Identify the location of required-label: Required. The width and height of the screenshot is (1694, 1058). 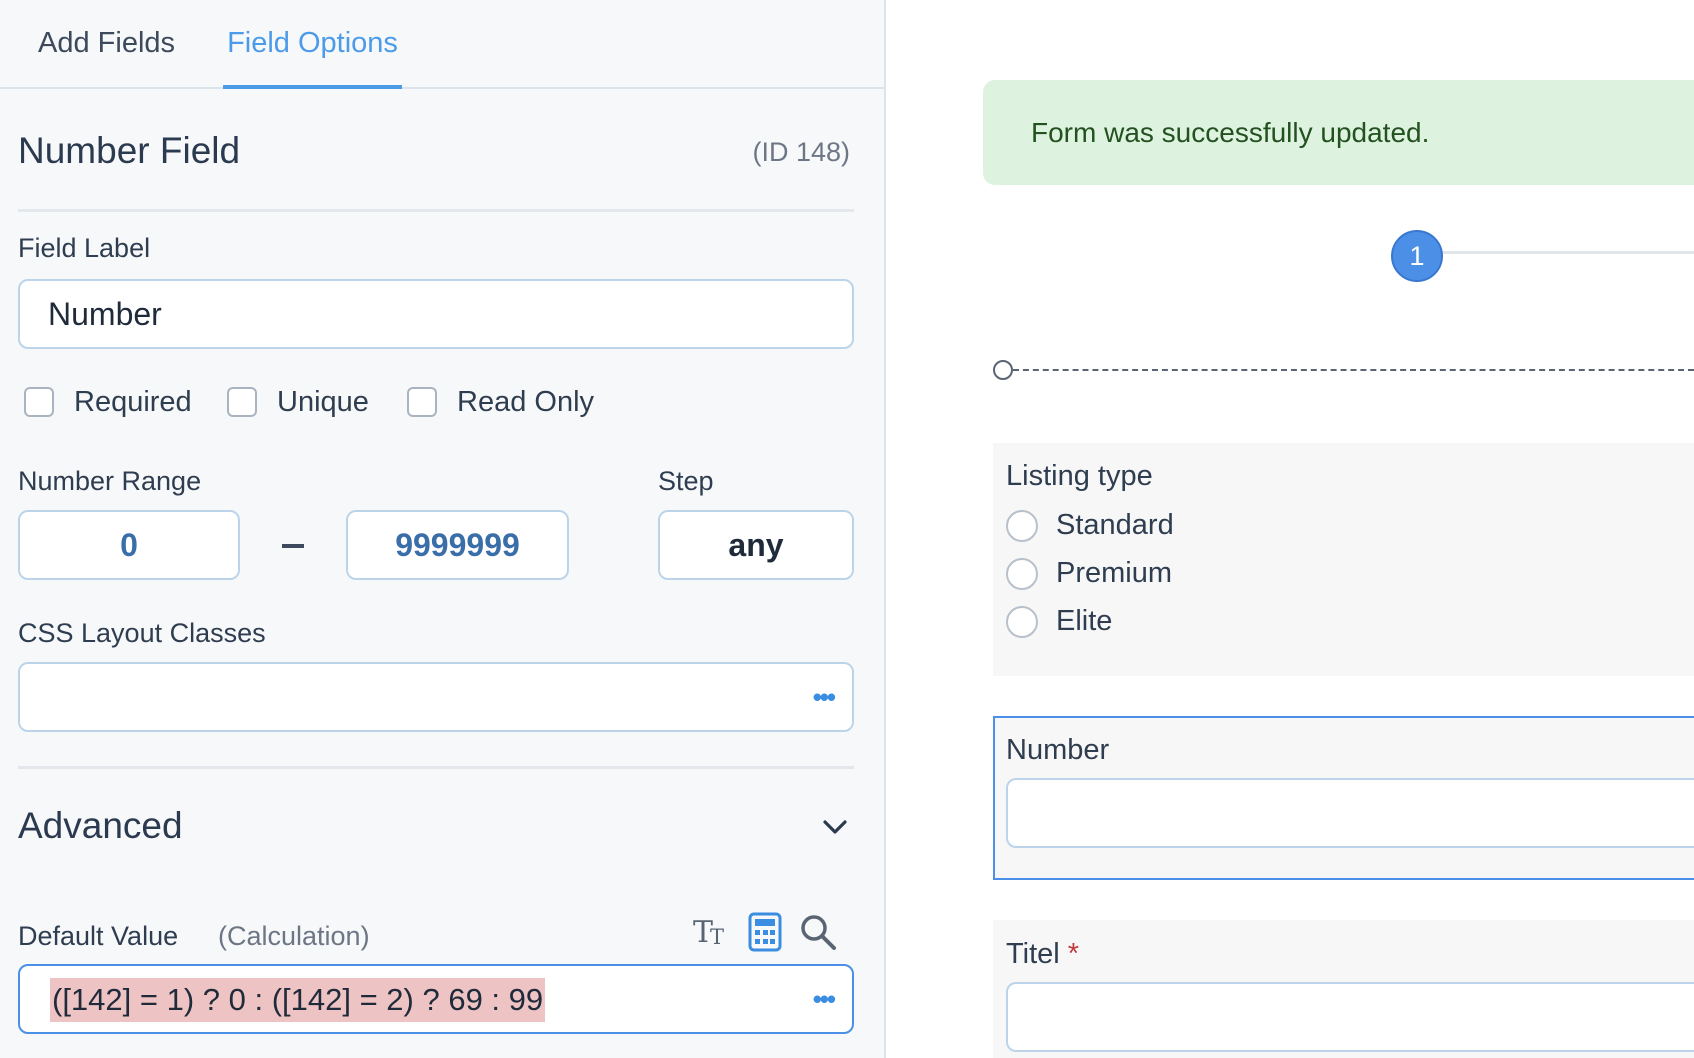
(133, 401).